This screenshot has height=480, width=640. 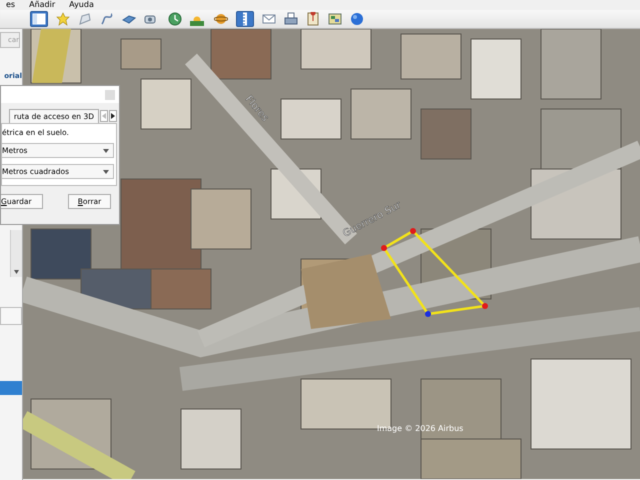 I want to click on scroll-down-arrow-icon, so click(x=16, y=272).